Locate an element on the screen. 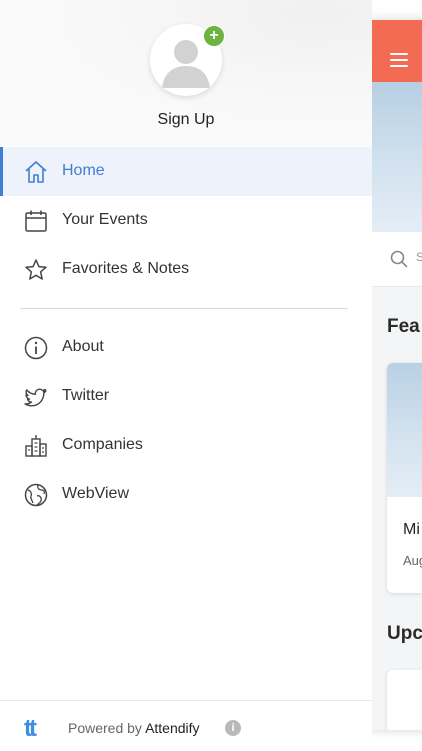 This screenshot has height=751, width=422. nav-item-your-events: Your Events is located at coordinates (186, 220).